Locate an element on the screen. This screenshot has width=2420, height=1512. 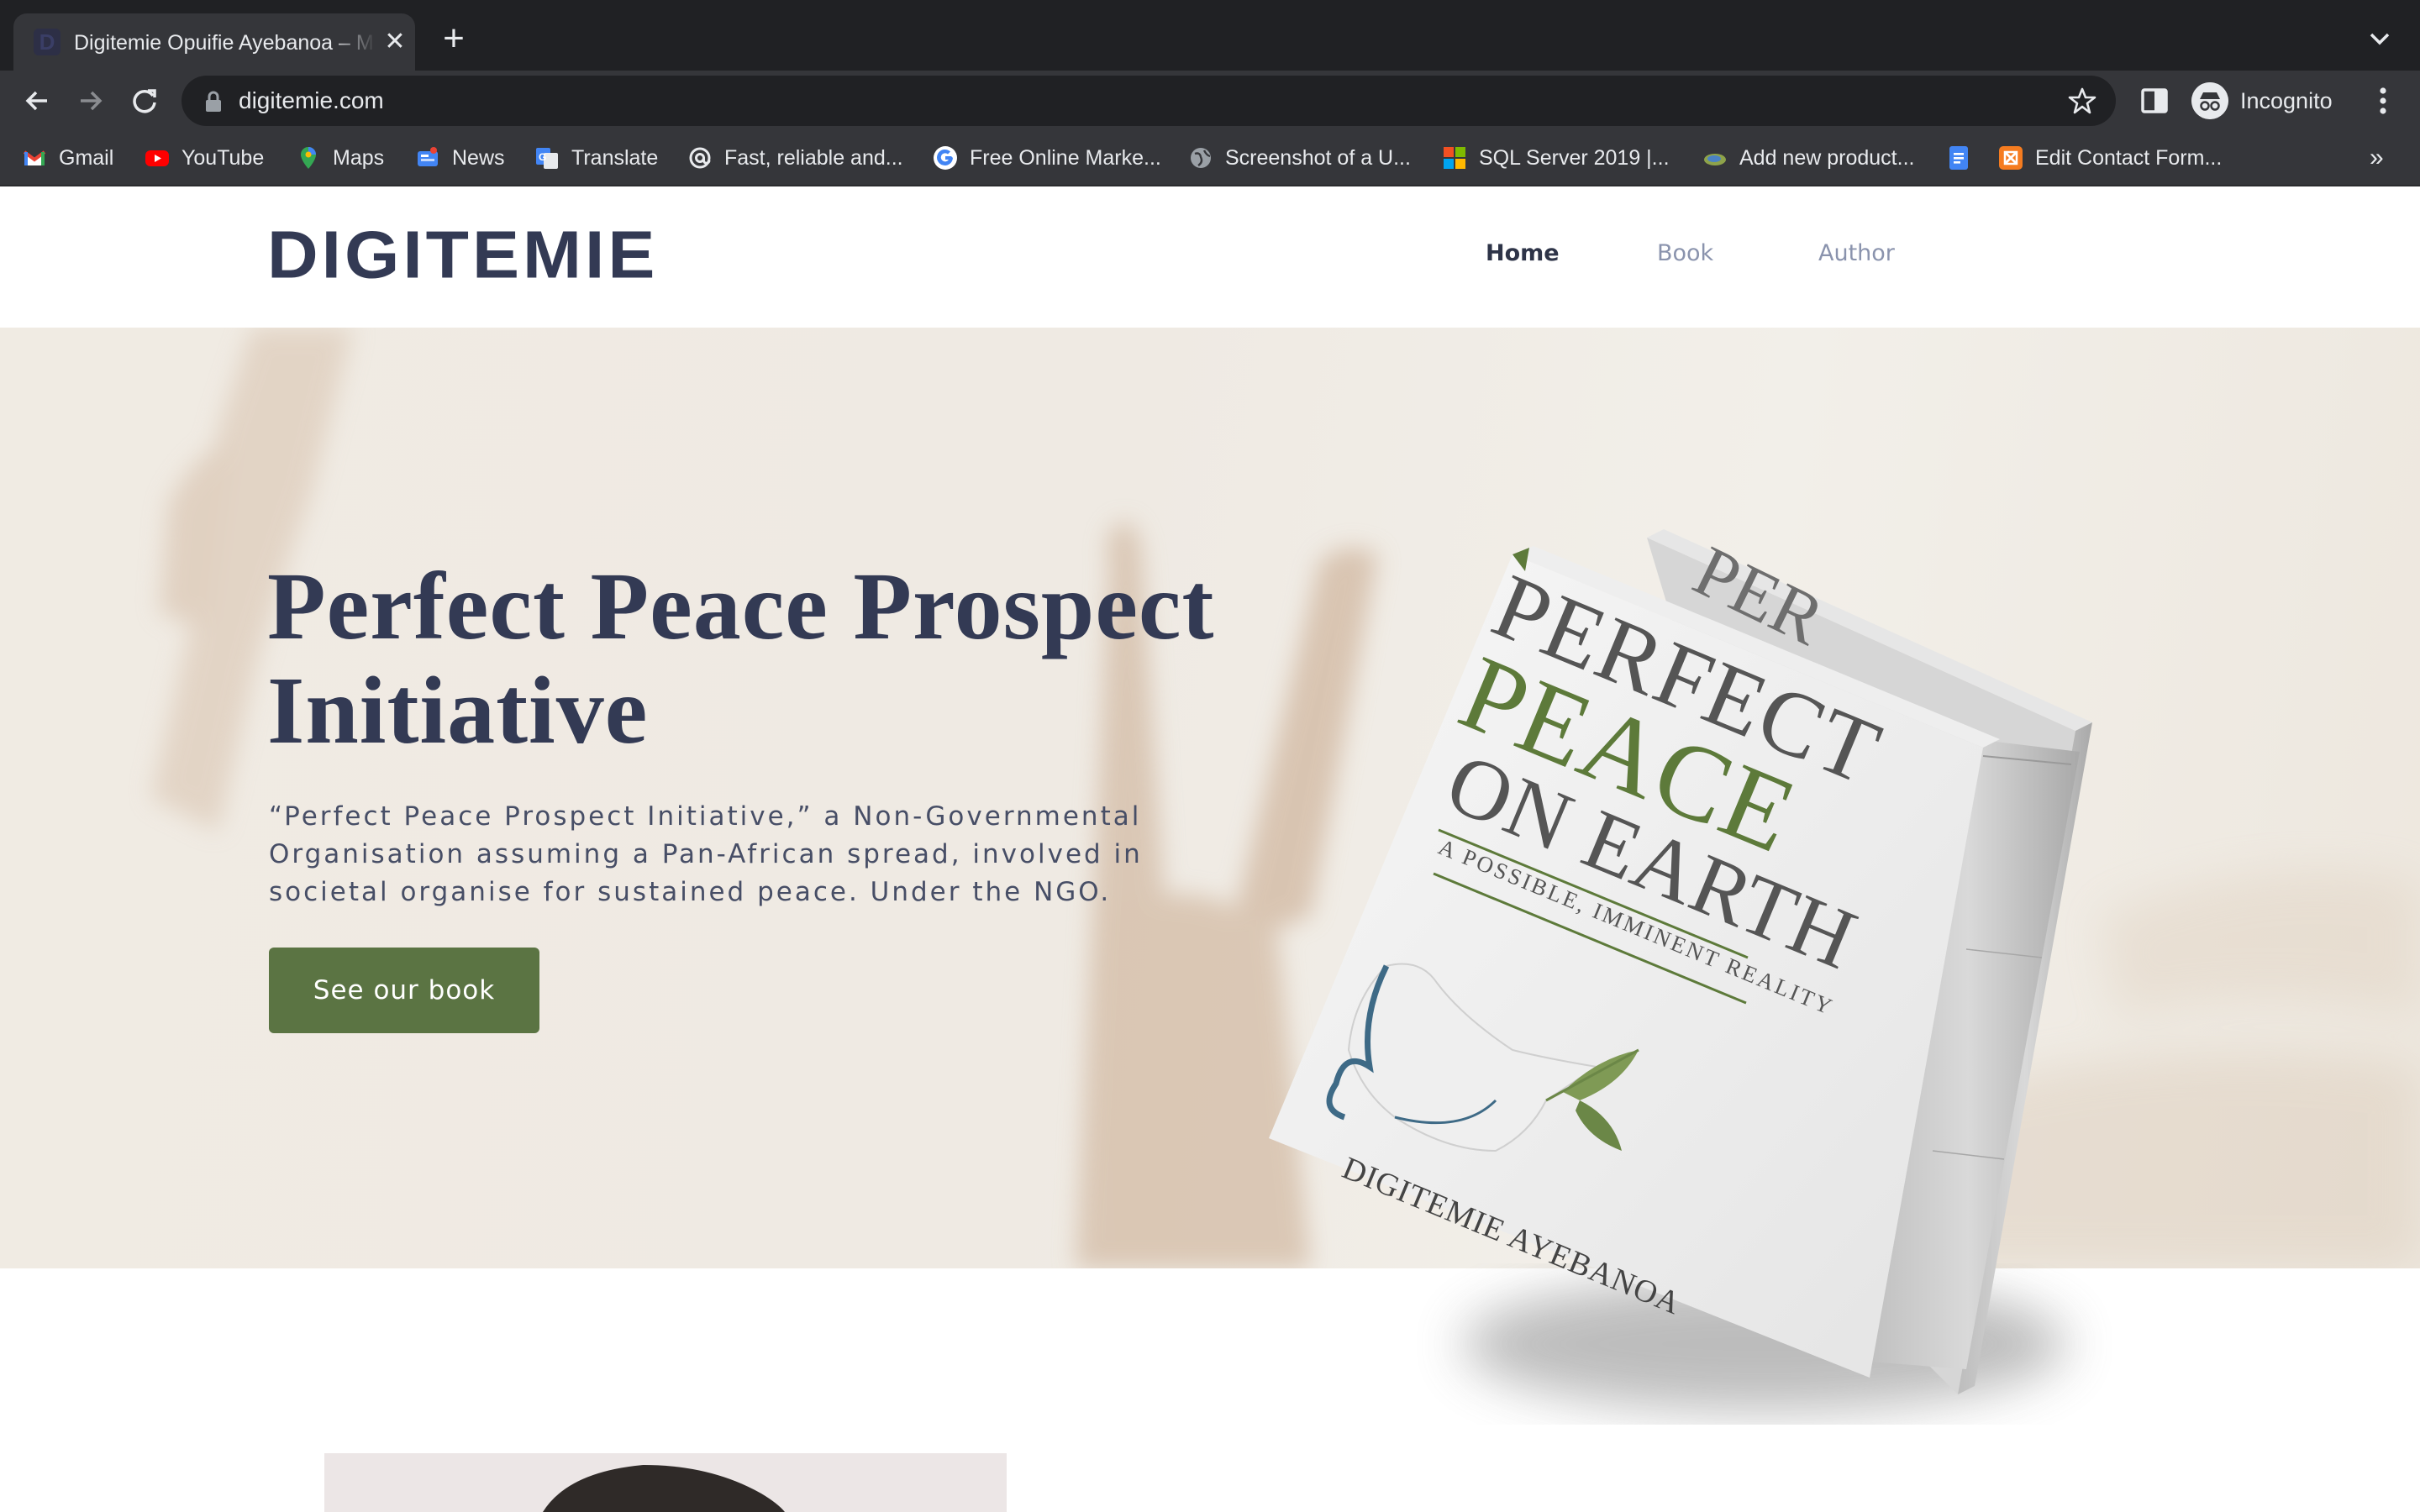
maps-icon is located at coordinates (308, 158).